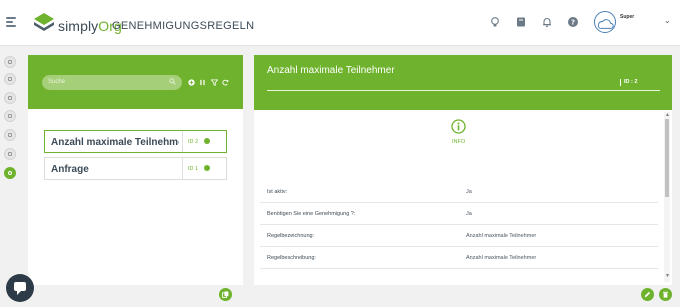 Image resolution: width=680 pixels, height=307 pixels. What do you see at coordinates (459, 142) in the screenshot?
I see `info-label: INFO` at bounding box center [459, 142].